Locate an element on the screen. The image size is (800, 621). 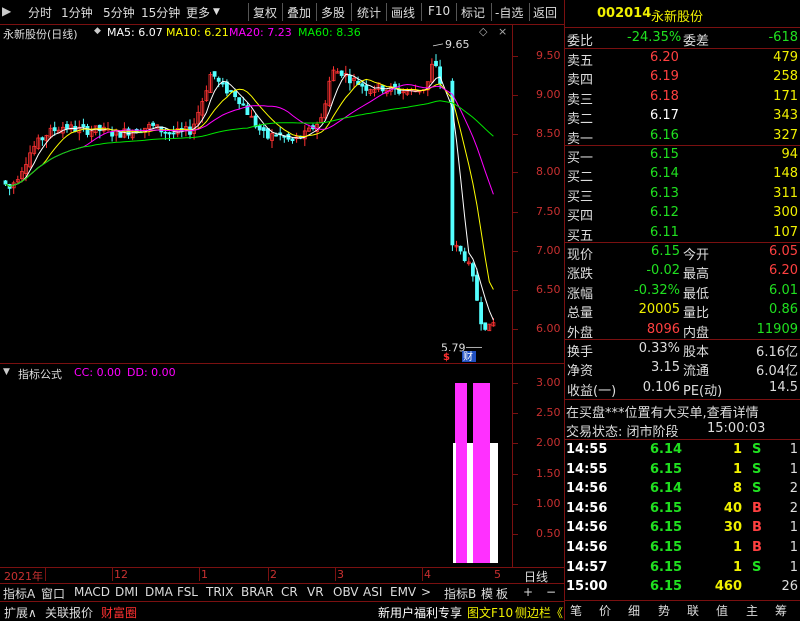
tick-price: 6.14 is located at coordinates (666, 489).